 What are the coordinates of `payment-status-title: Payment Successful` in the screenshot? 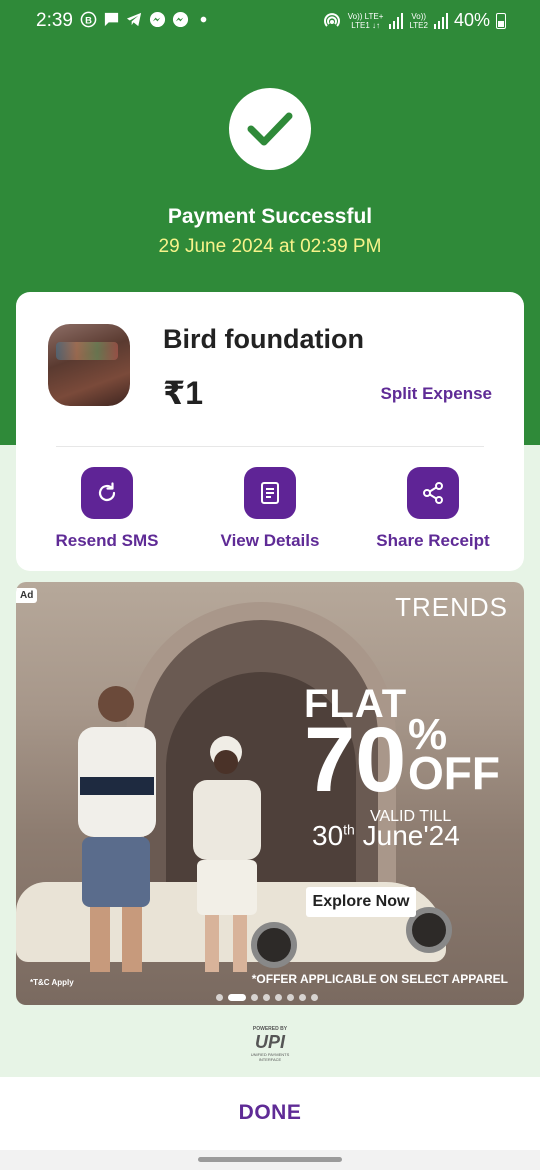 It's located at (270, 216).